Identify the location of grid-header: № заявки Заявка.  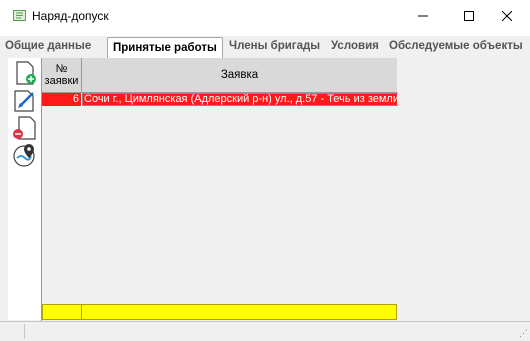
(219, 75).